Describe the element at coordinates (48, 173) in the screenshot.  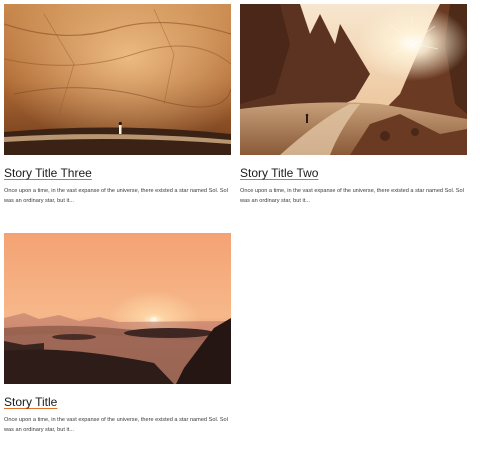
I see `story-title-link: Story Title Three` at that location.